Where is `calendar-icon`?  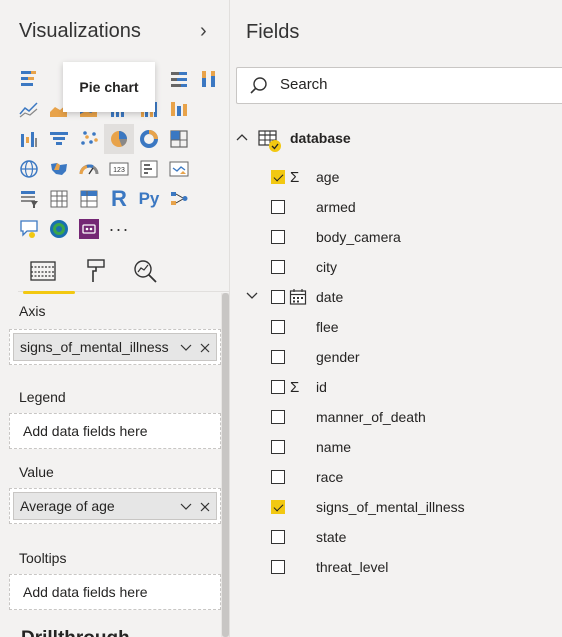 calendar-icon is located at coordinates (298, 298).